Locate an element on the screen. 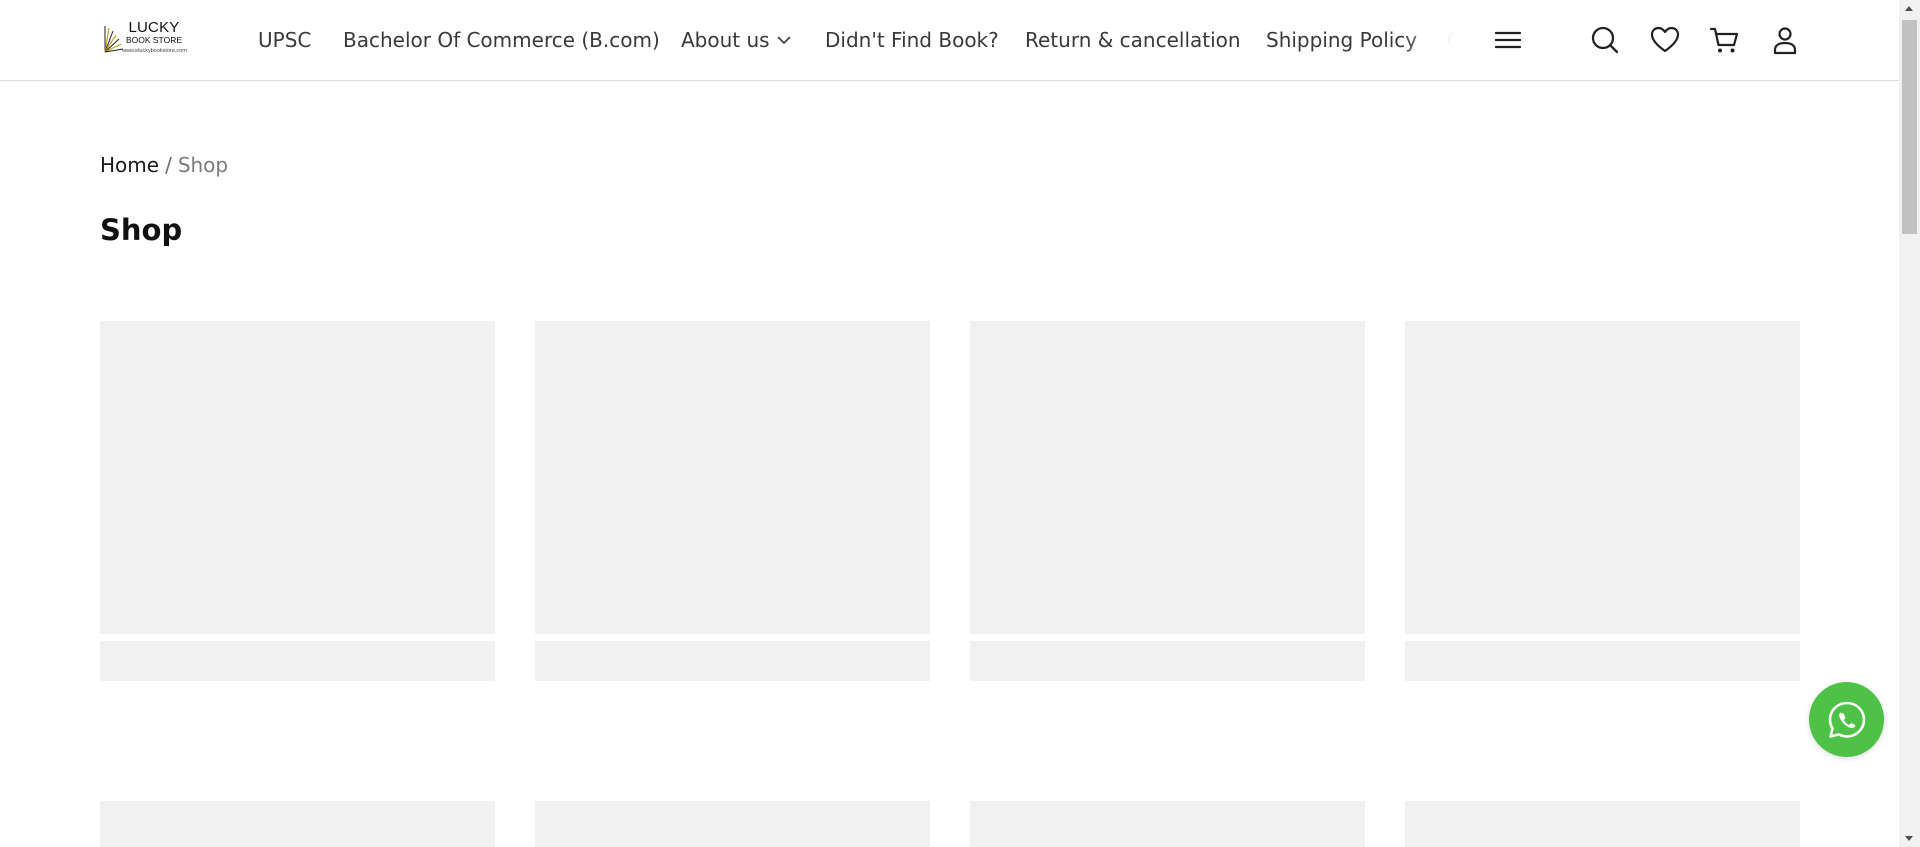  scroll-down-arrow-icon is located at coordinates (1909, 838).